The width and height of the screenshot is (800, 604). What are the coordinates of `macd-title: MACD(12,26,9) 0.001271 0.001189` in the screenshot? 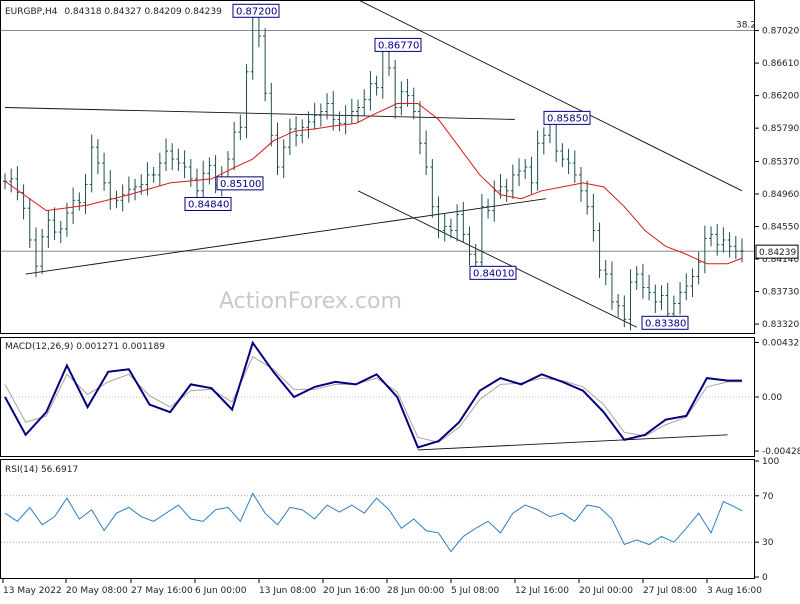 It's located at (85, 347).